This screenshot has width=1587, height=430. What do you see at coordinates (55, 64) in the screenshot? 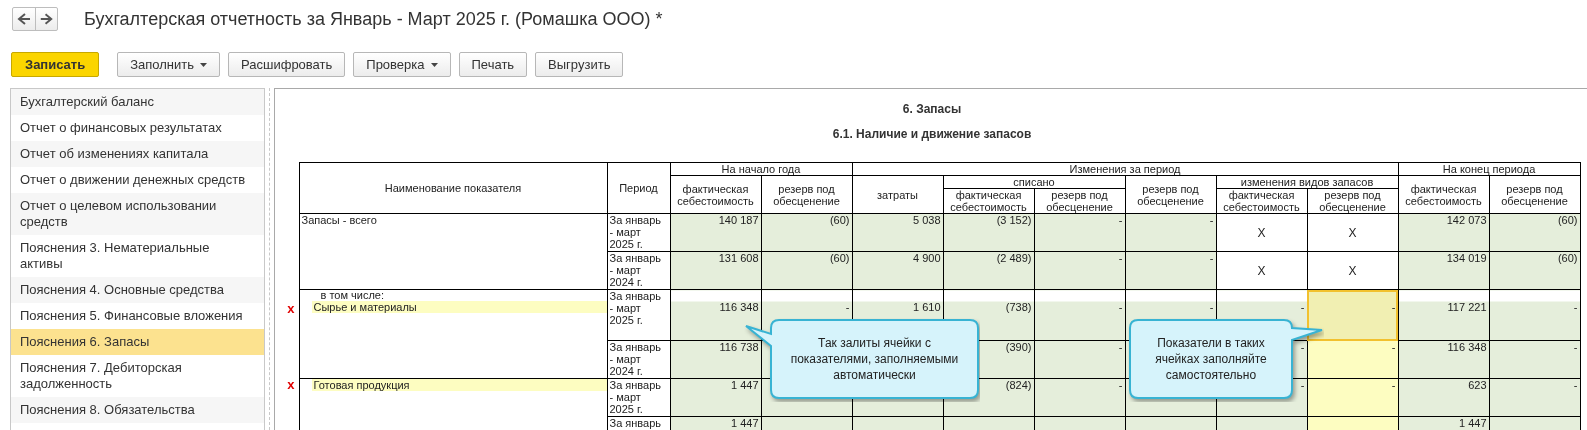
I see `toolbar-button: Записать` at bounding box center [55, 64].